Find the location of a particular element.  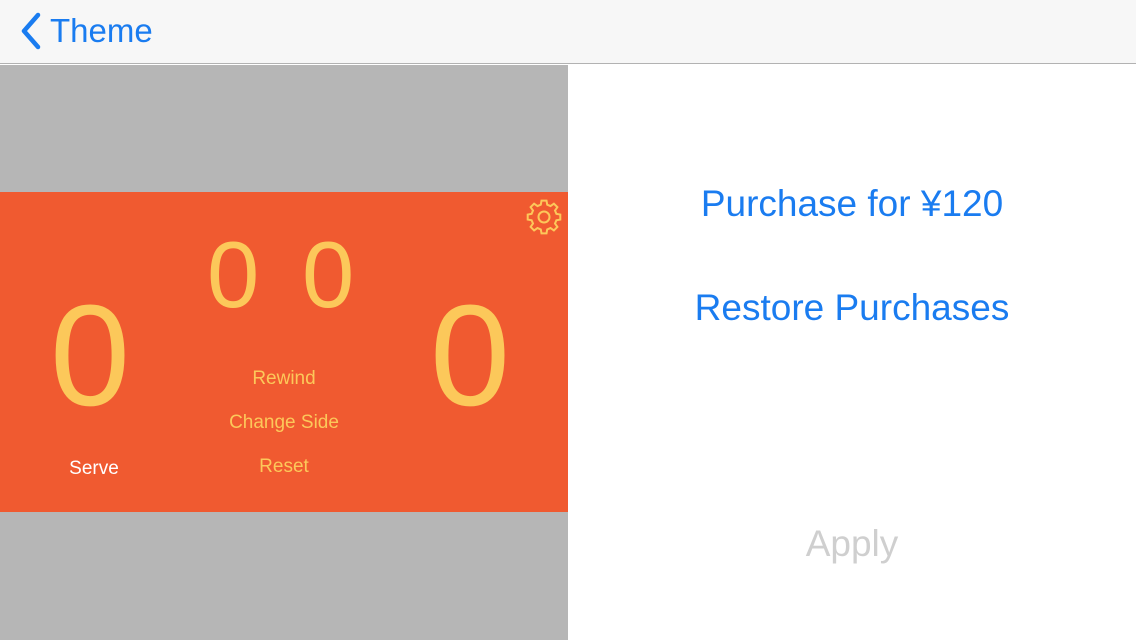

right-set-score: 0 is located at coordinates (328, 274).